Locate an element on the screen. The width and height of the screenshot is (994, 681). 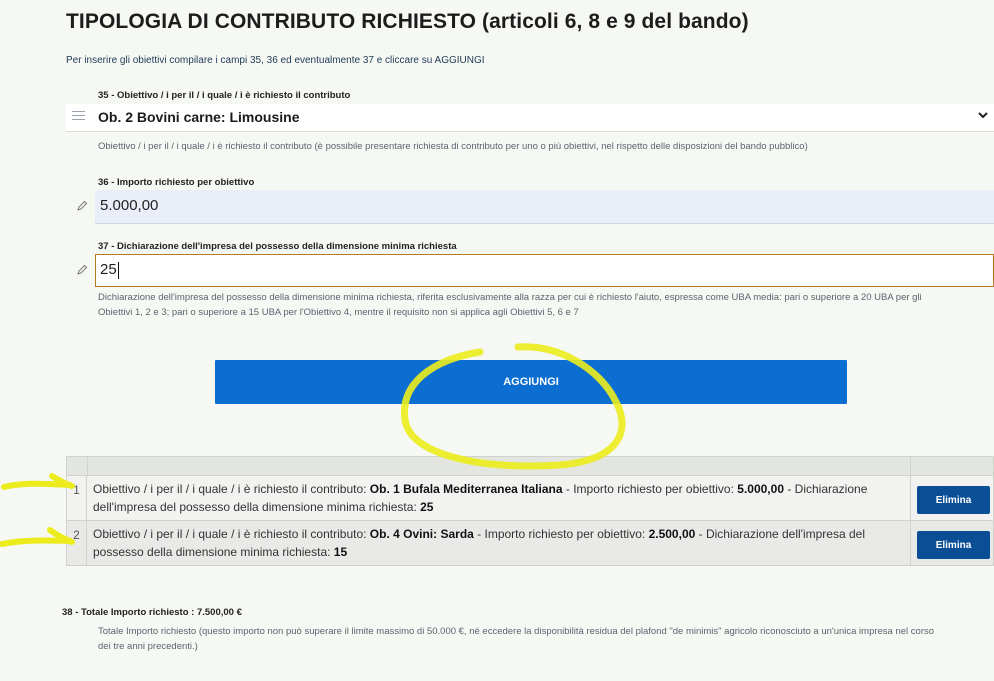
dimension-input-value: 25 is located at coordinates (108, 269).